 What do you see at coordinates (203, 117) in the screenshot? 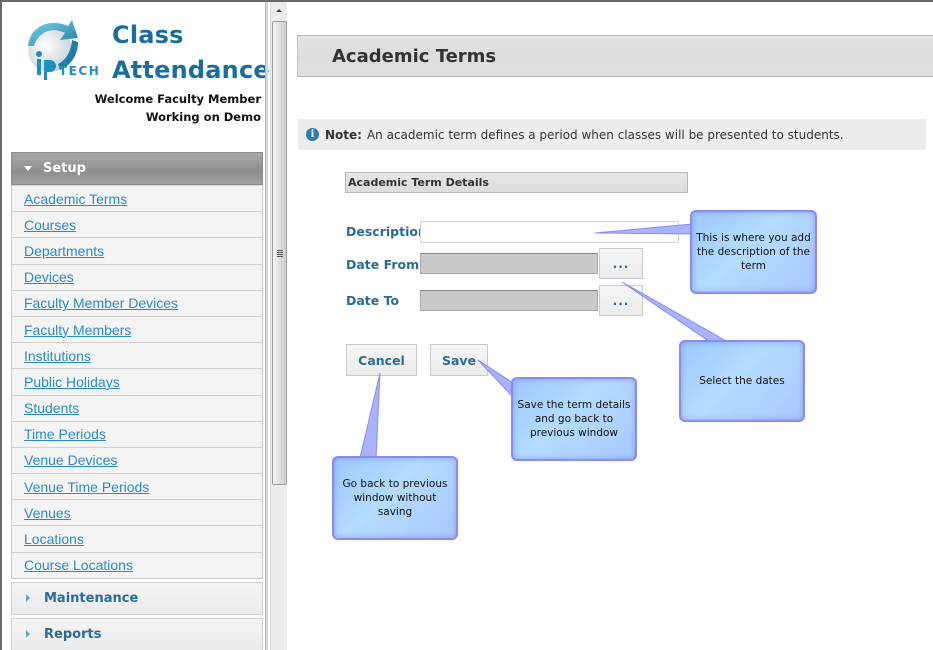
I see `working-on-text: Working on Demo` at bounding box center [203, 117].